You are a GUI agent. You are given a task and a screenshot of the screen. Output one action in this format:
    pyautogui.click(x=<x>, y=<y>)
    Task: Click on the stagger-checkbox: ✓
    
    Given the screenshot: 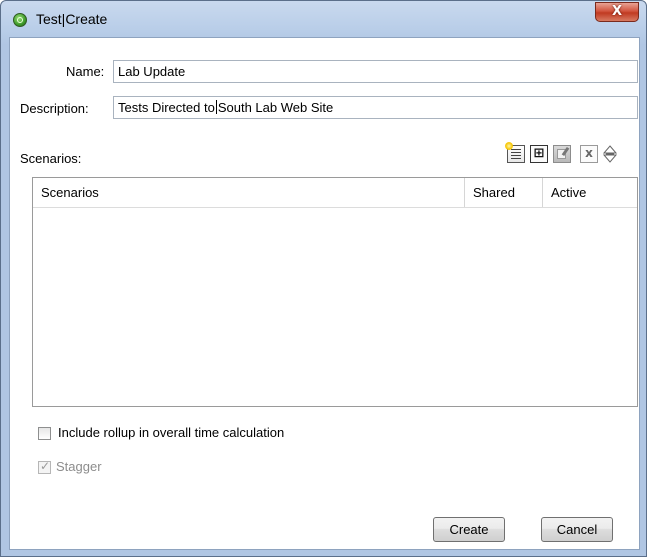 What is the action you would take?
    pyautogui.click(x=44, y=466)
    